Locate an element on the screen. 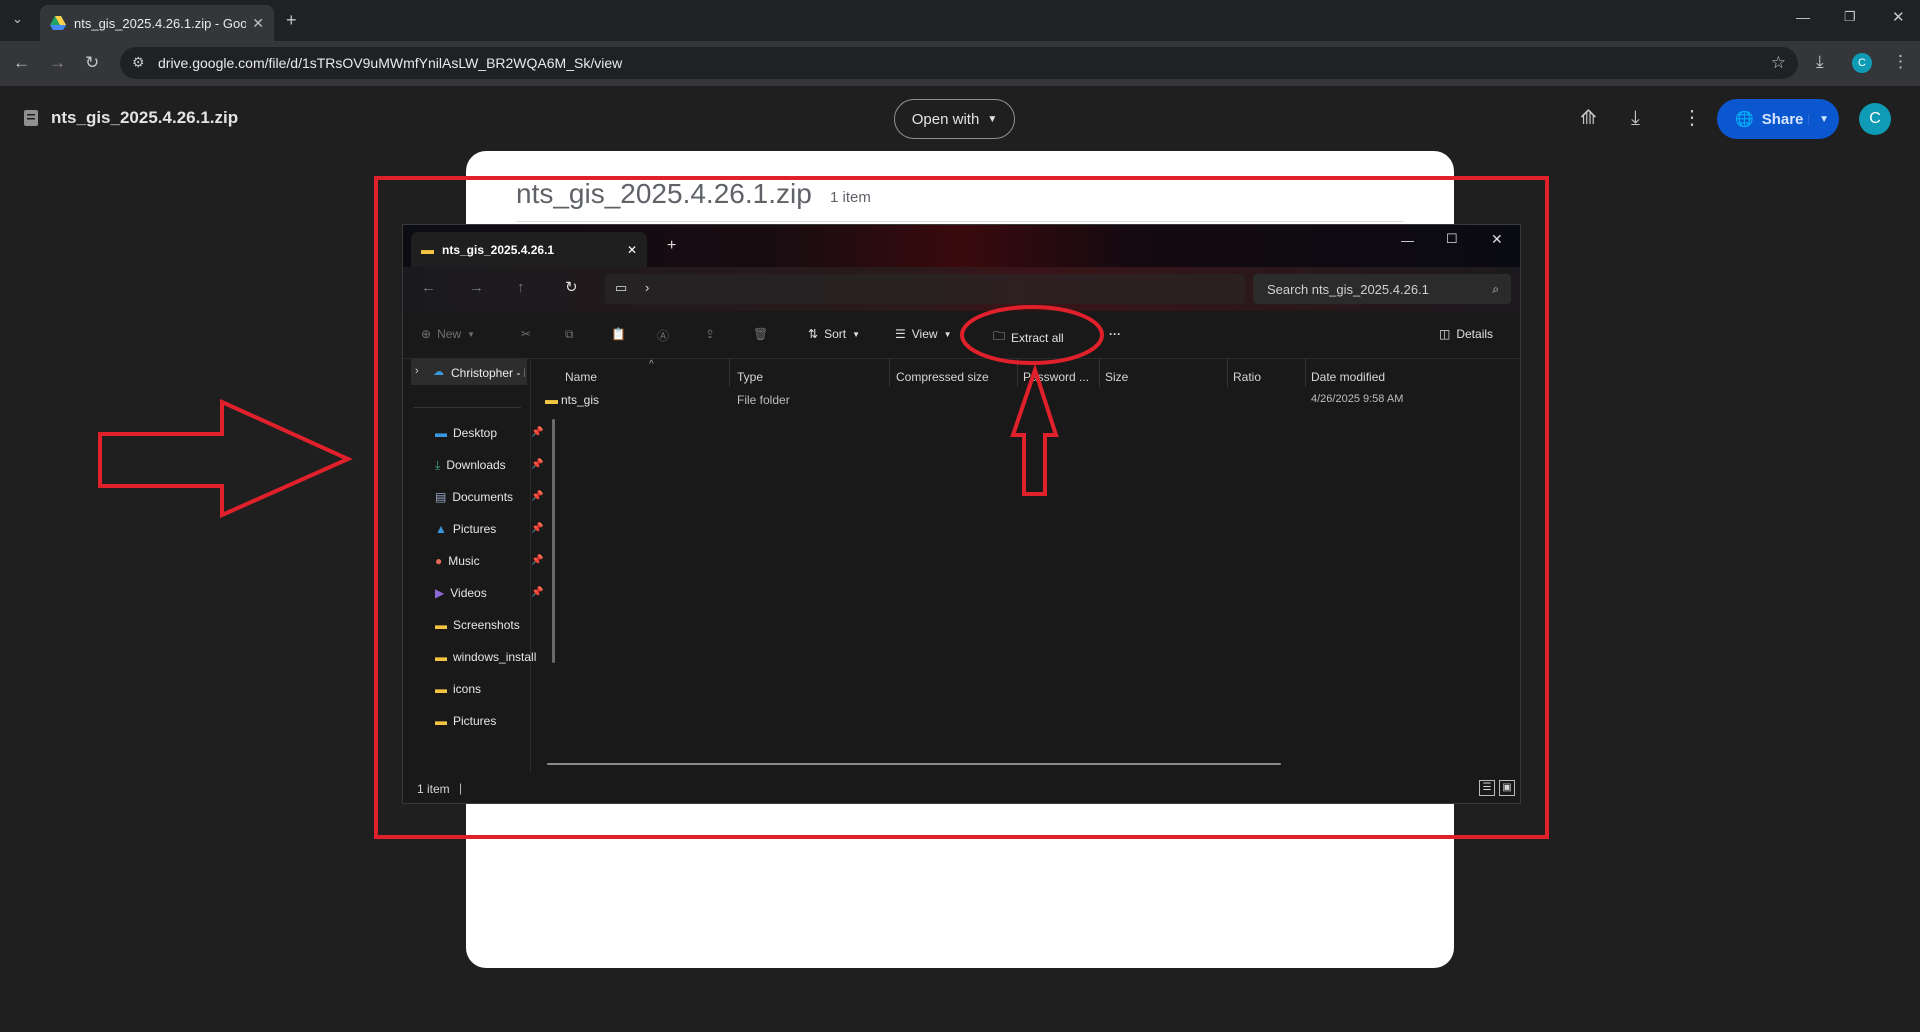 Image resolution: width=1920 pixels, height=1032 pixels. annotation-overlay is located at coordinates (601, 412).